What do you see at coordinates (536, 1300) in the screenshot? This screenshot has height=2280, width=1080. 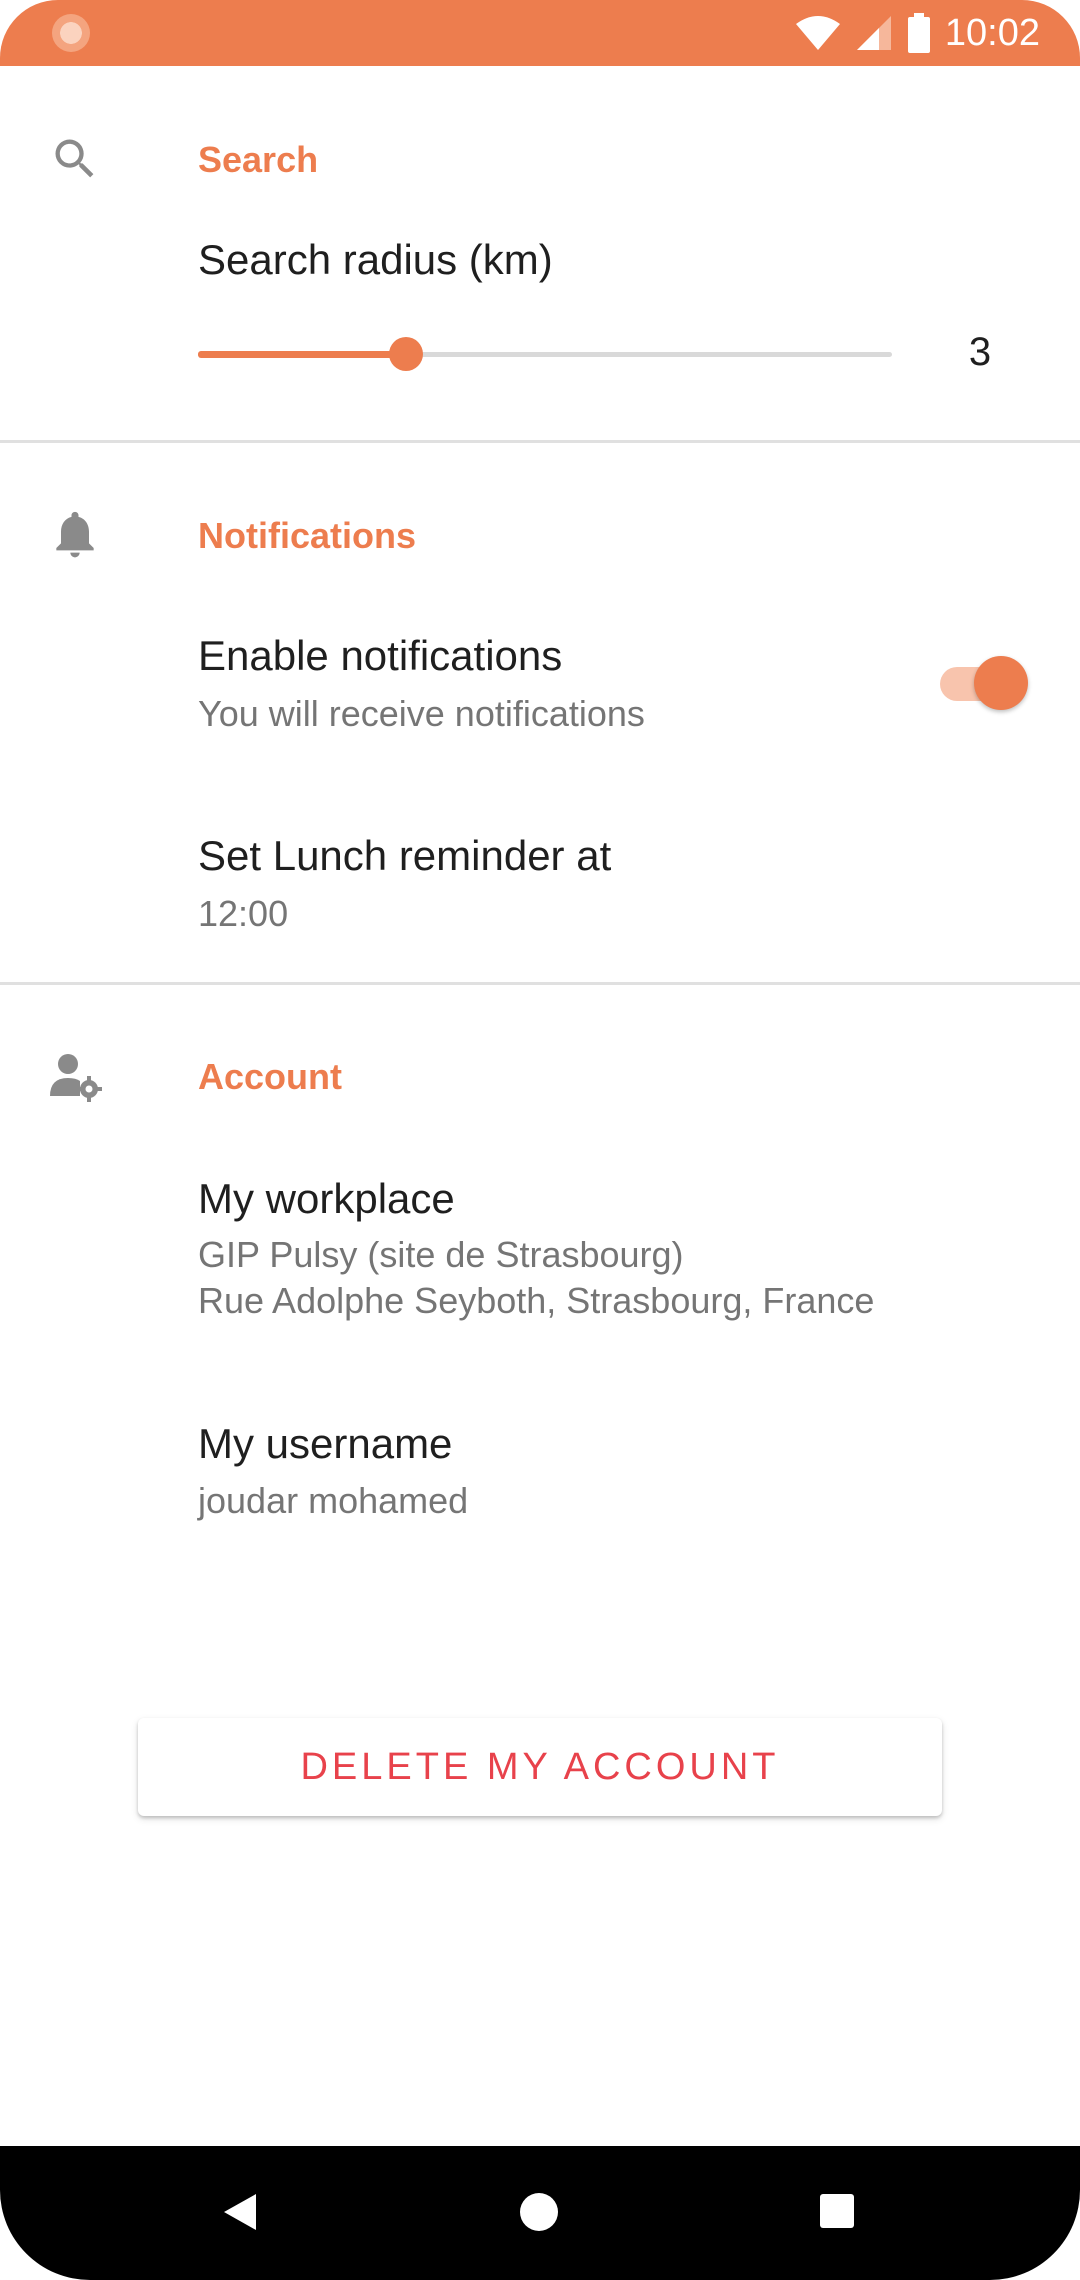 I see `workplace-address: Rue Adolphe Seyboth, Strasbourg, France` at bounding box center [536, 1300].